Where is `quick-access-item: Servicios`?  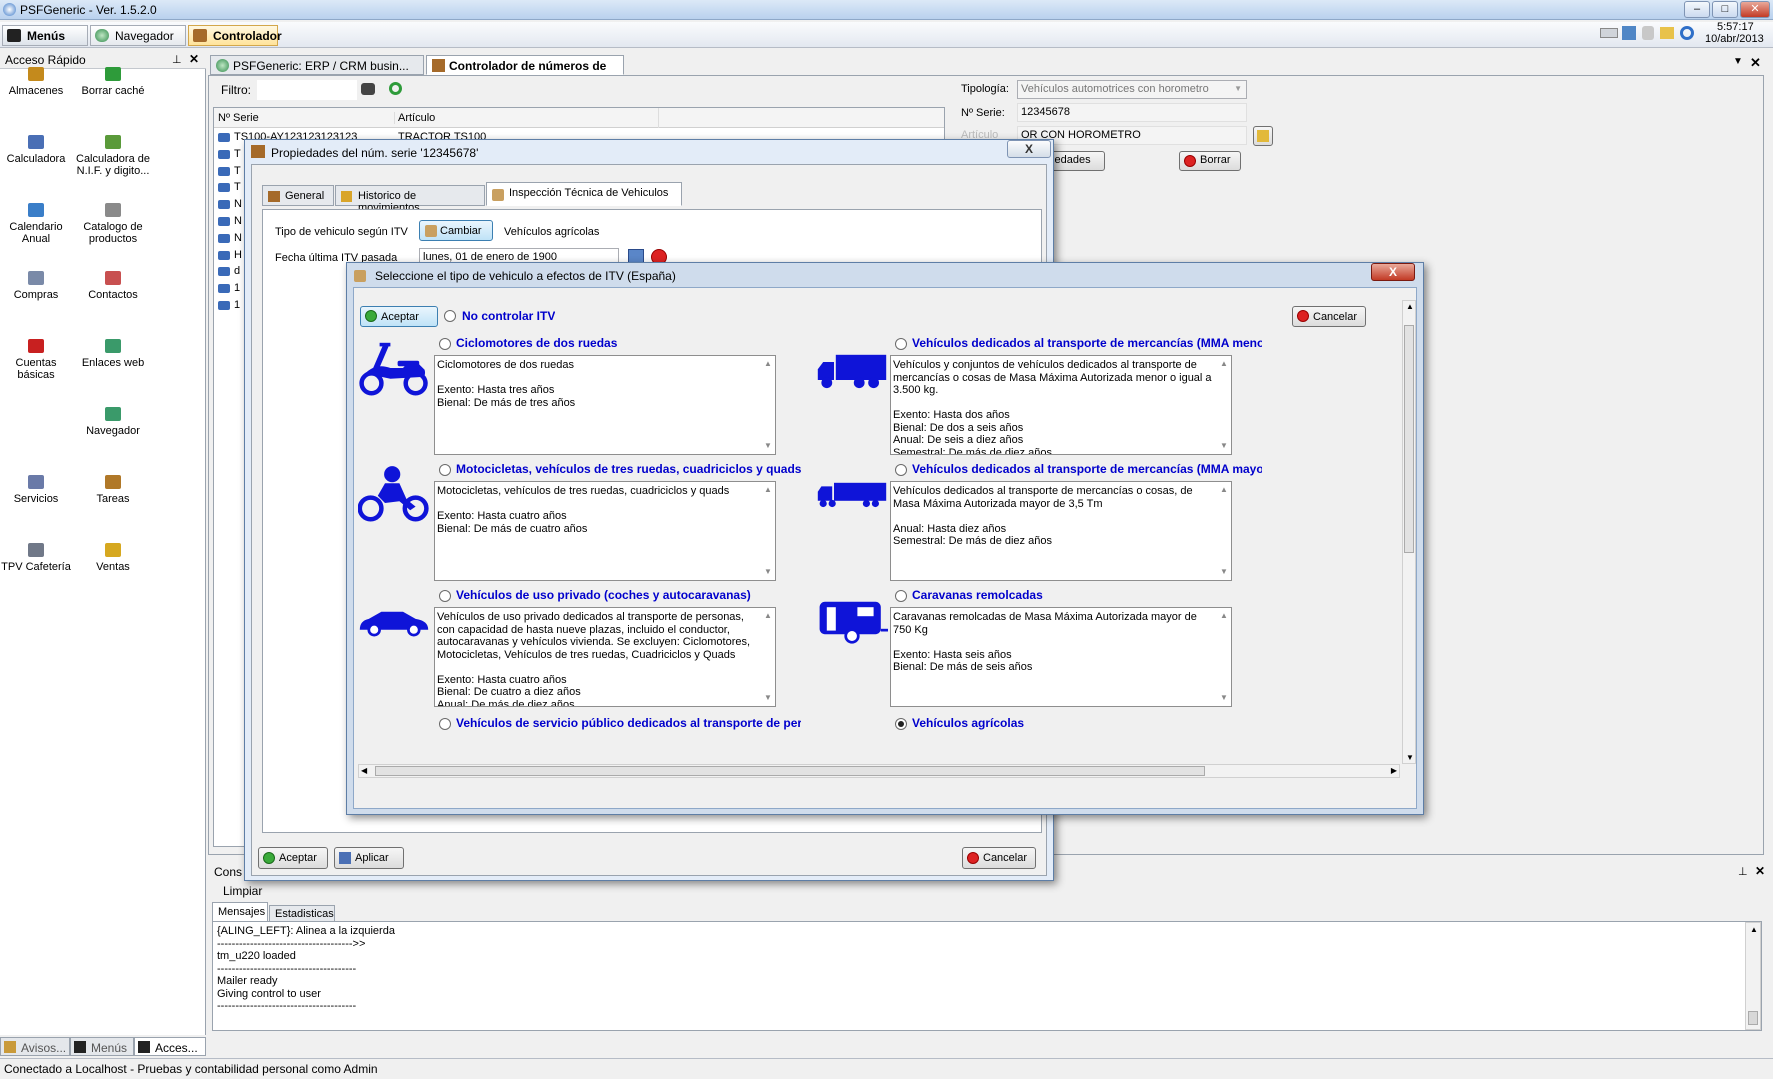 quick-access-item: Servicios is located at coordinates (37, 490).